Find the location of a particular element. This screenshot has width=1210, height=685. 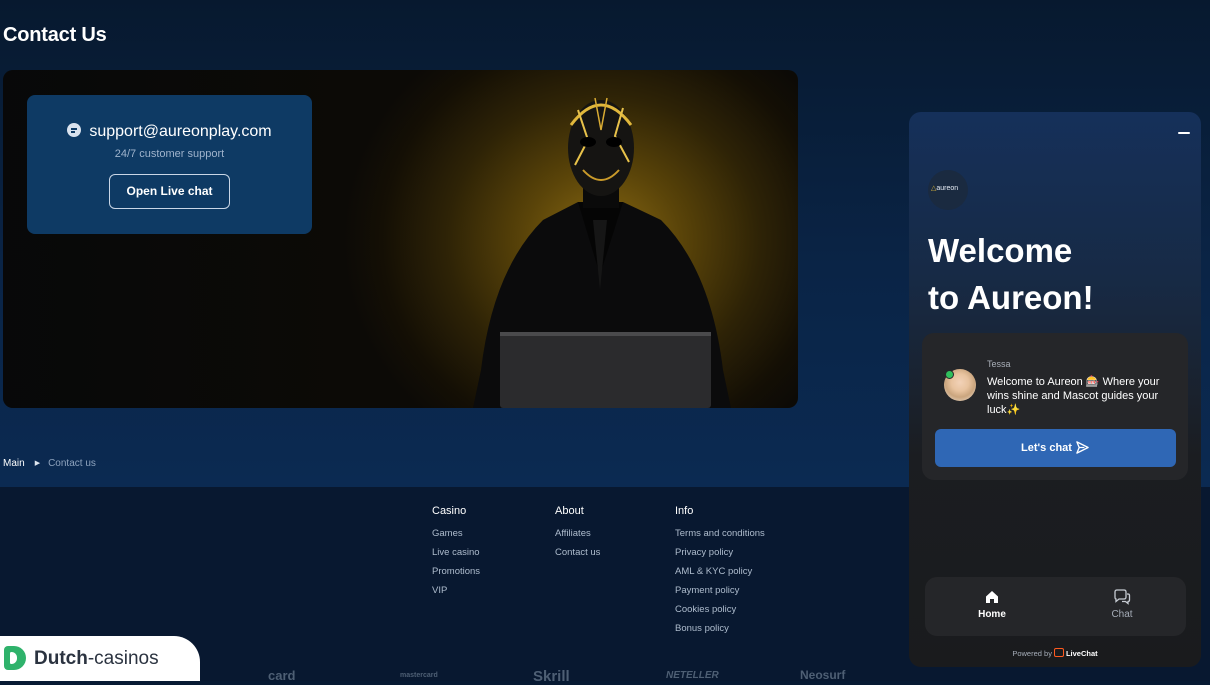

footer-column-casino: Casino Games Live casino Promotions VIP is located at coordinates (456, 554).